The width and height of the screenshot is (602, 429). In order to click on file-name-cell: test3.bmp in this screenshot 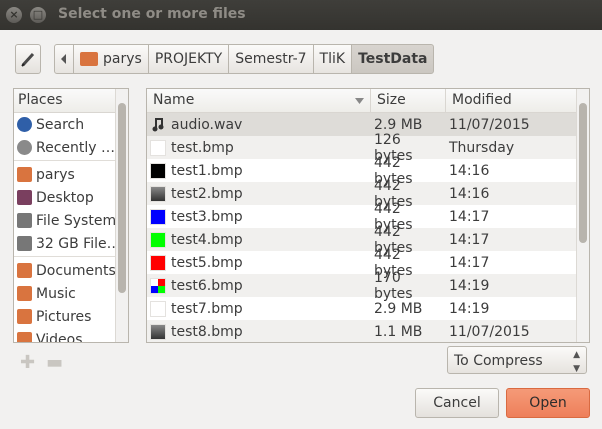, I will do `click(257, 216)`.